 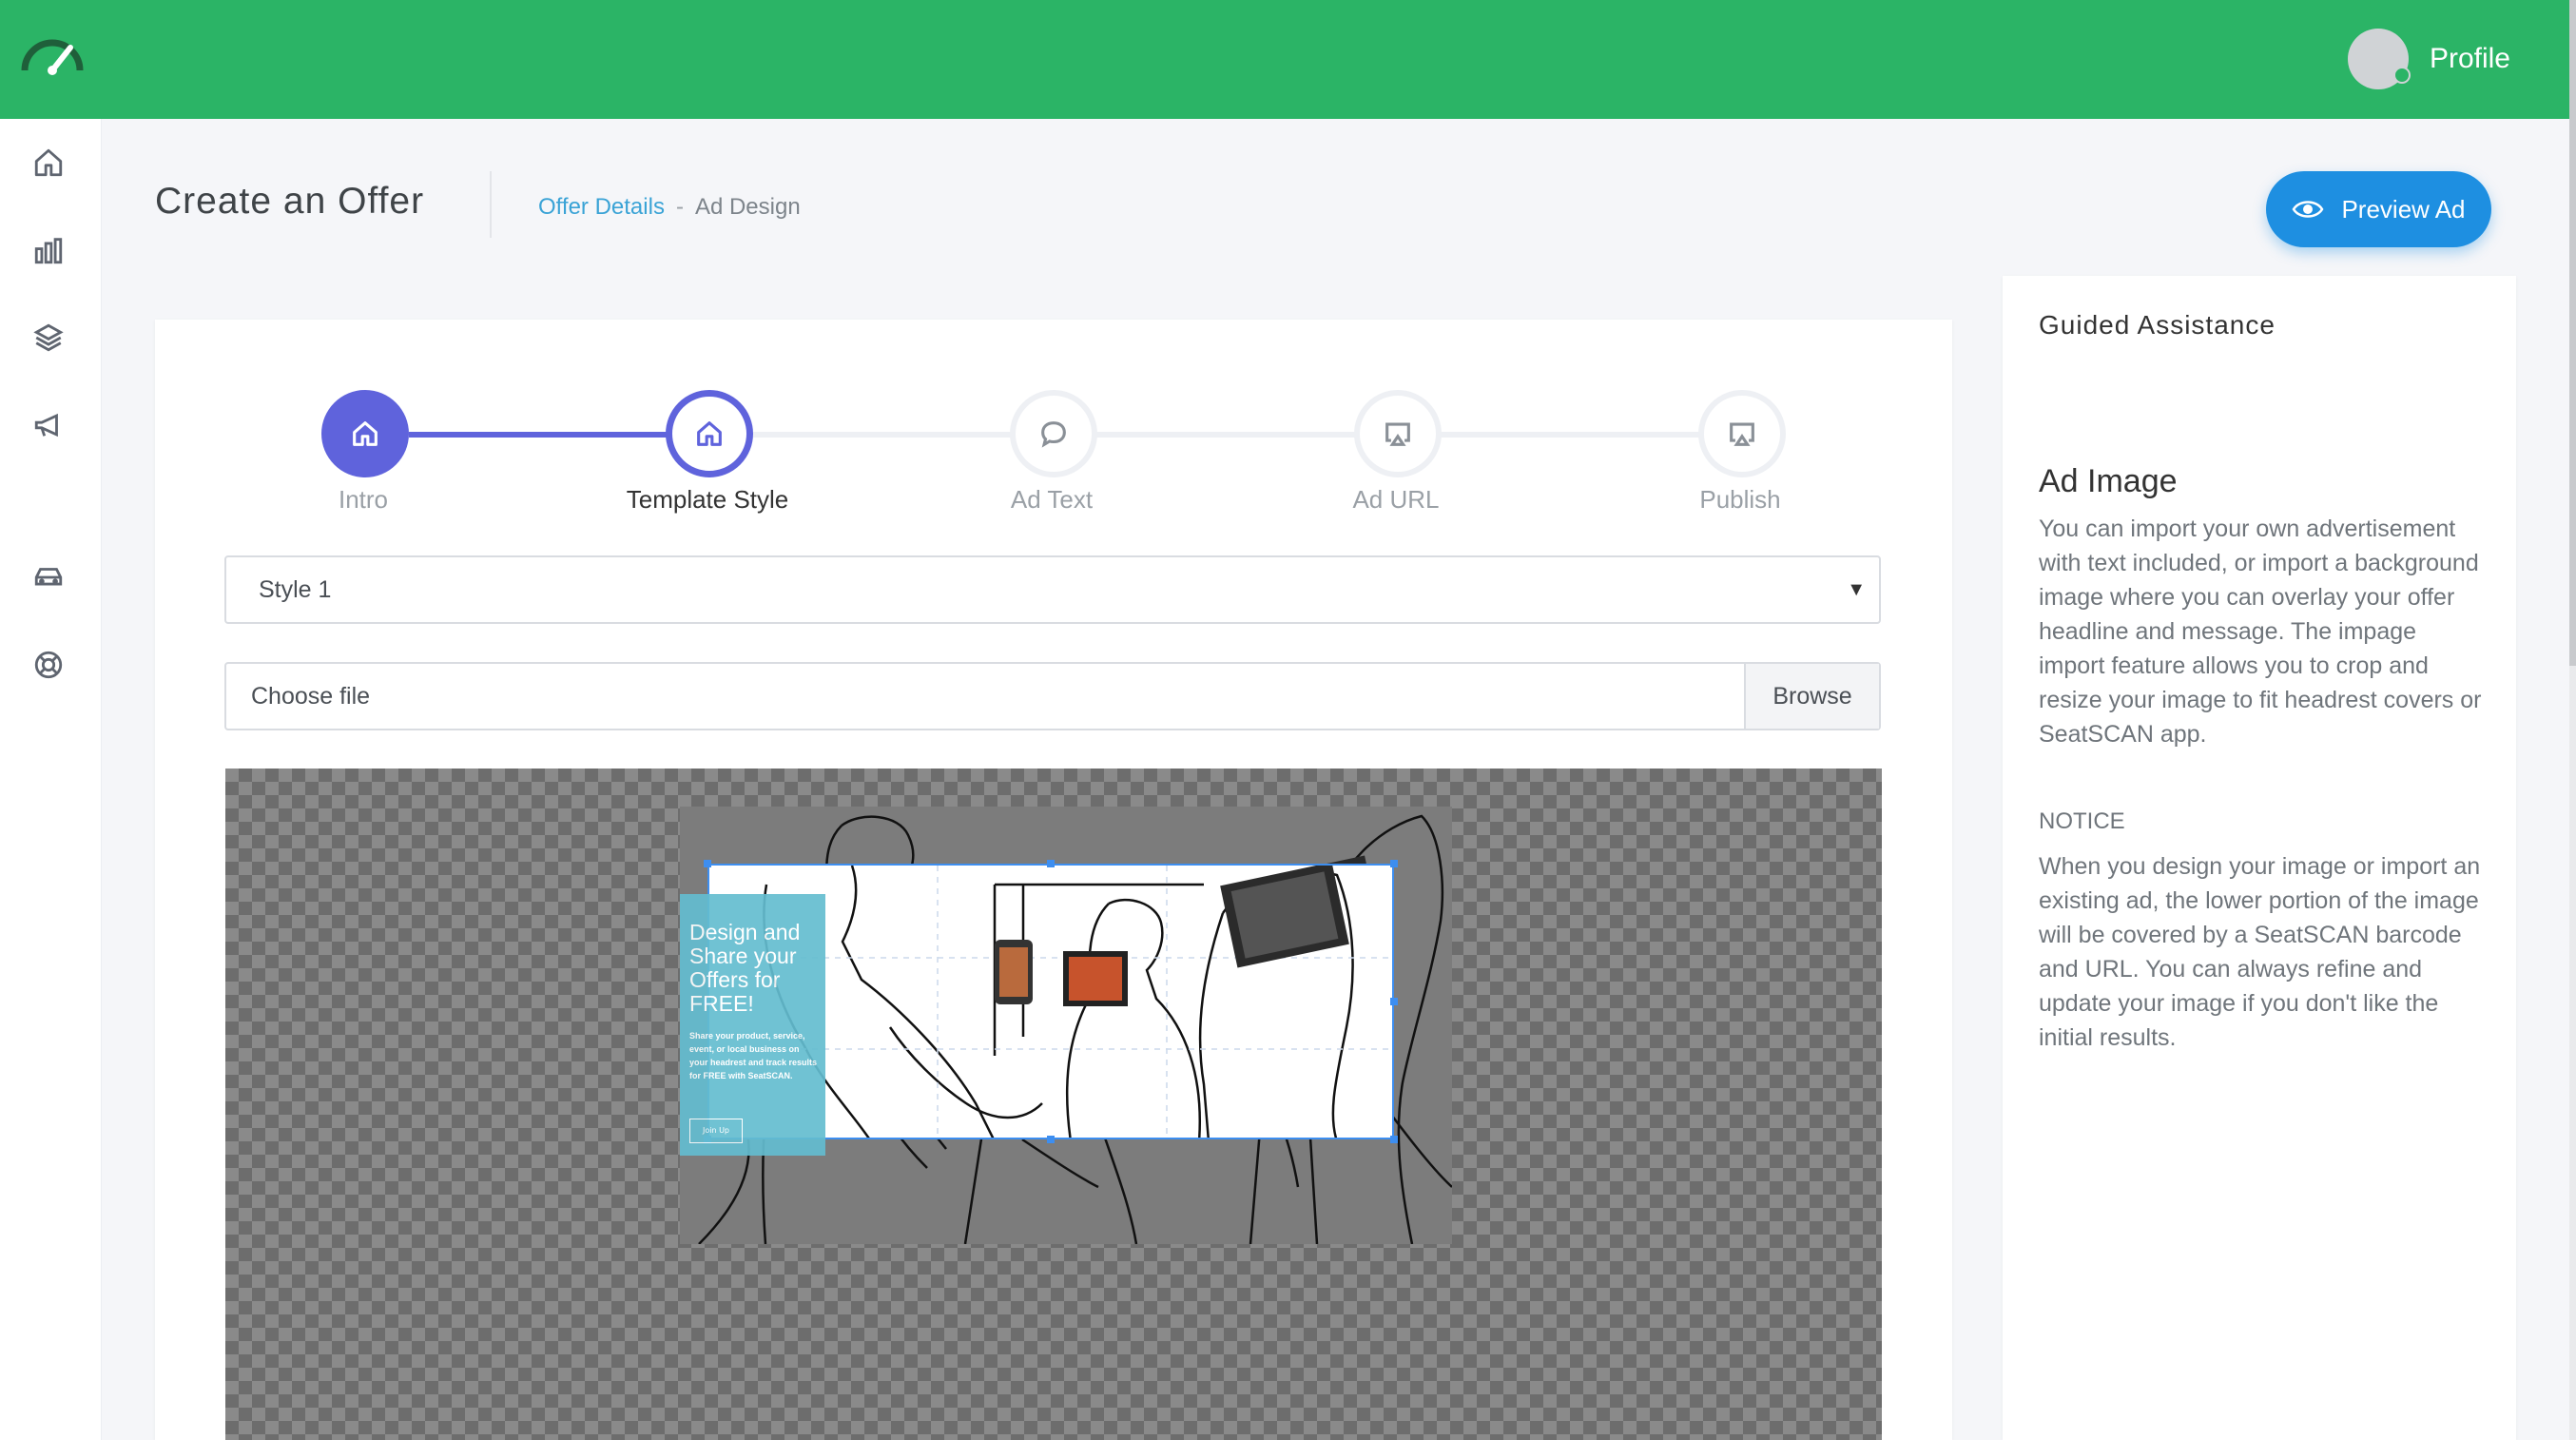 What do you see at coordinates (716, 1131) in the screenshot?
I see `ad-join-button: Join Up` at bounding box center [716, 1131].